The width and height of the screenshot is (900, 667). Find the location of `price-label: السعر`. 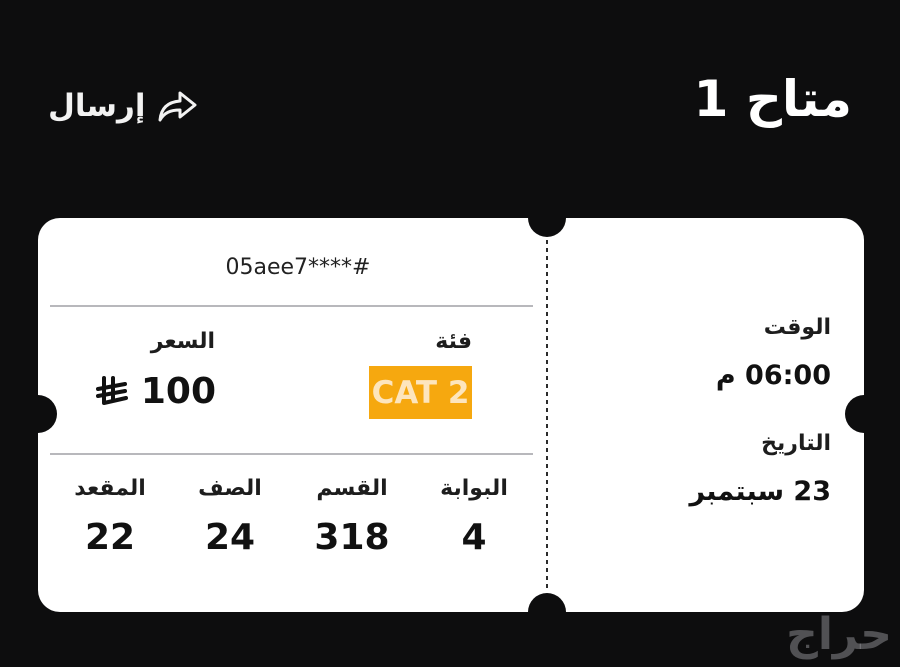

price-label: السعر is located at coordinates (182, 341).